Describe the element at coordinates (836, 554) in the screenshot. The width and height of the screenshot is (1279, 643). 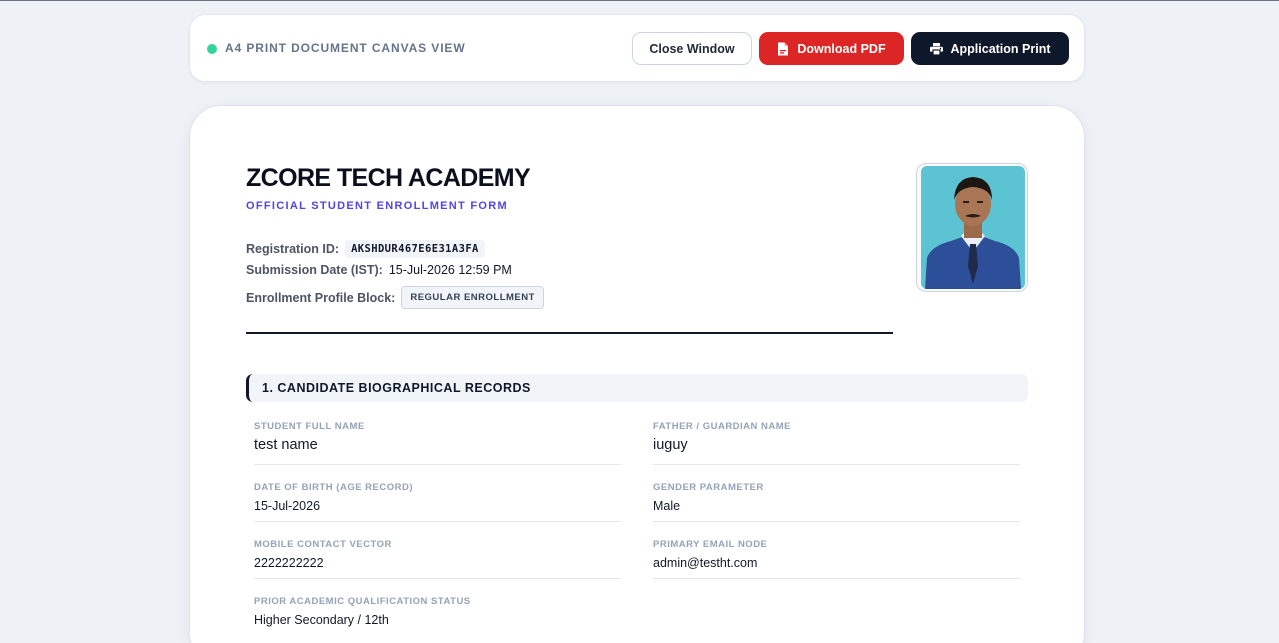
I see `field-email: PRIMARY EMAIL NODE admin@testht.com` at that location.